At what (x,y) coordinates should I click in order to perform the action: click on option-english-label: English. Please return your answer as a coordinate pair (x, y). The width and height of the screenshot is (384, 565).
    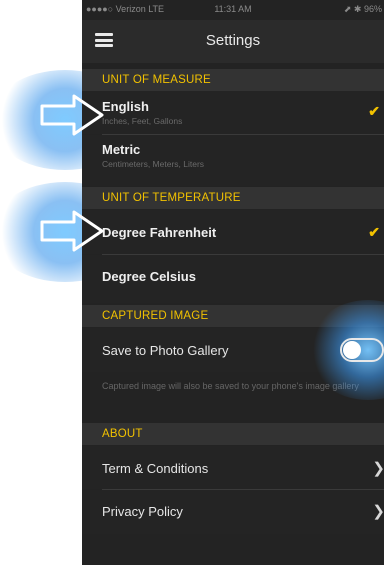
    Looking at the image, I should click on (125, 106).